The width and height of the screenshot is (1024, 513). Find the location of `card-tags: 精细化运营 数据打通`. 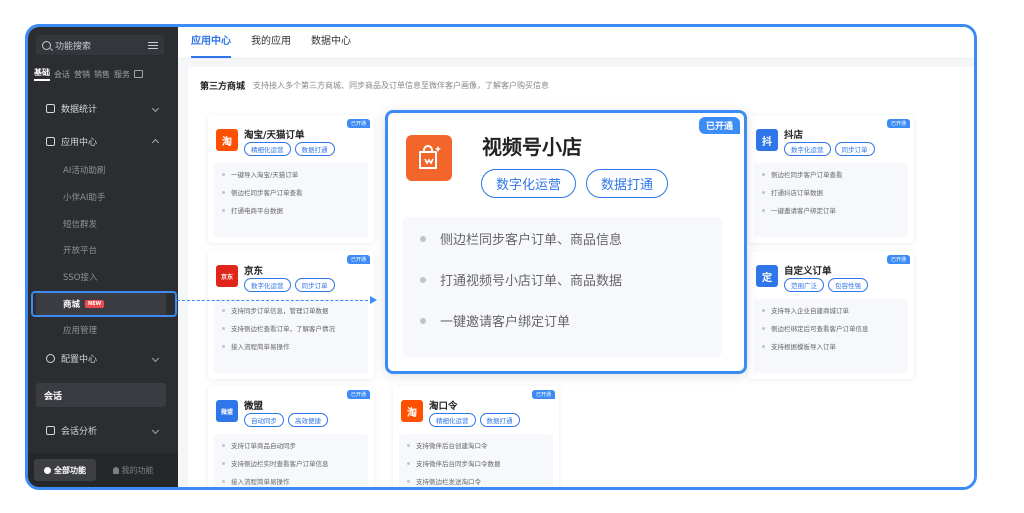

card-tags: 精细化运营 数据打通 is located at coordinates (474, 420).